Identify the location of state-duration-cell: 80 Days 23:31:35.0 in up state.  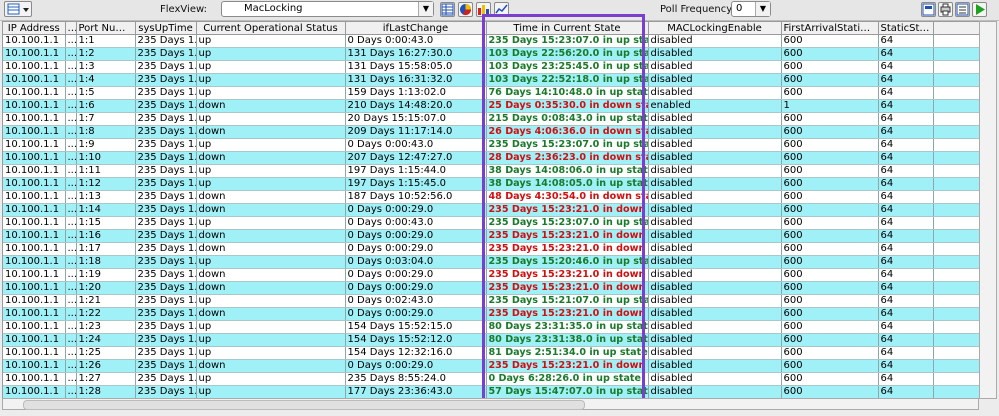
(567, 327).